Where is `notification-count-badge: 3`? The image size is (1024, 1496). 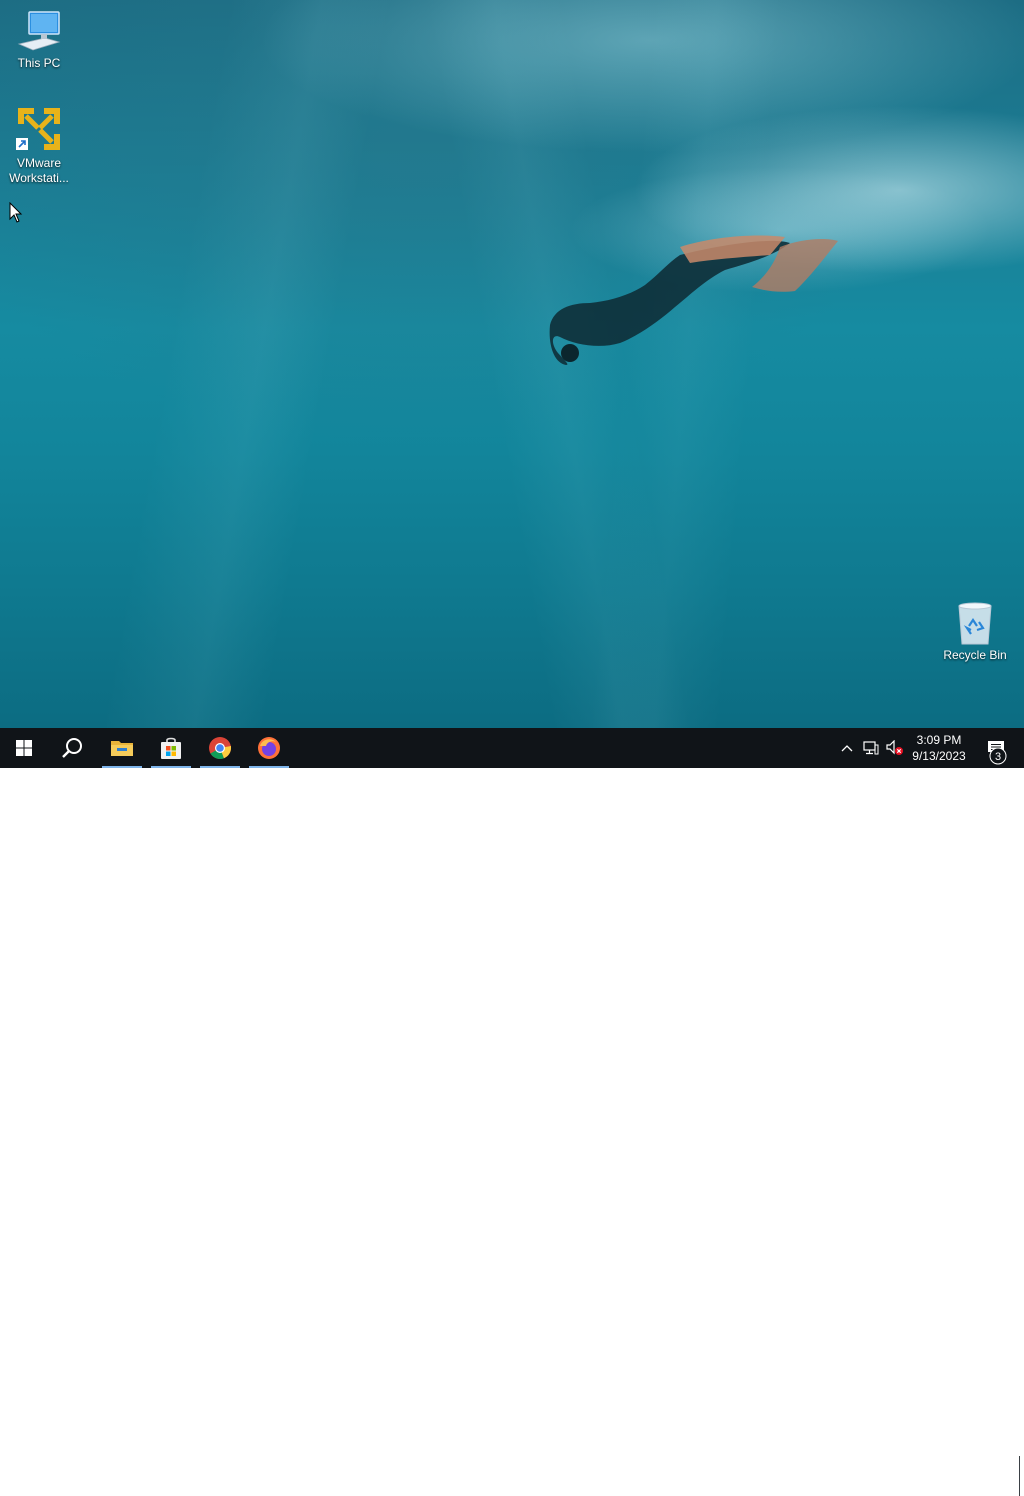 notification-count-badge: 3 is located at coordinates (998, 756).